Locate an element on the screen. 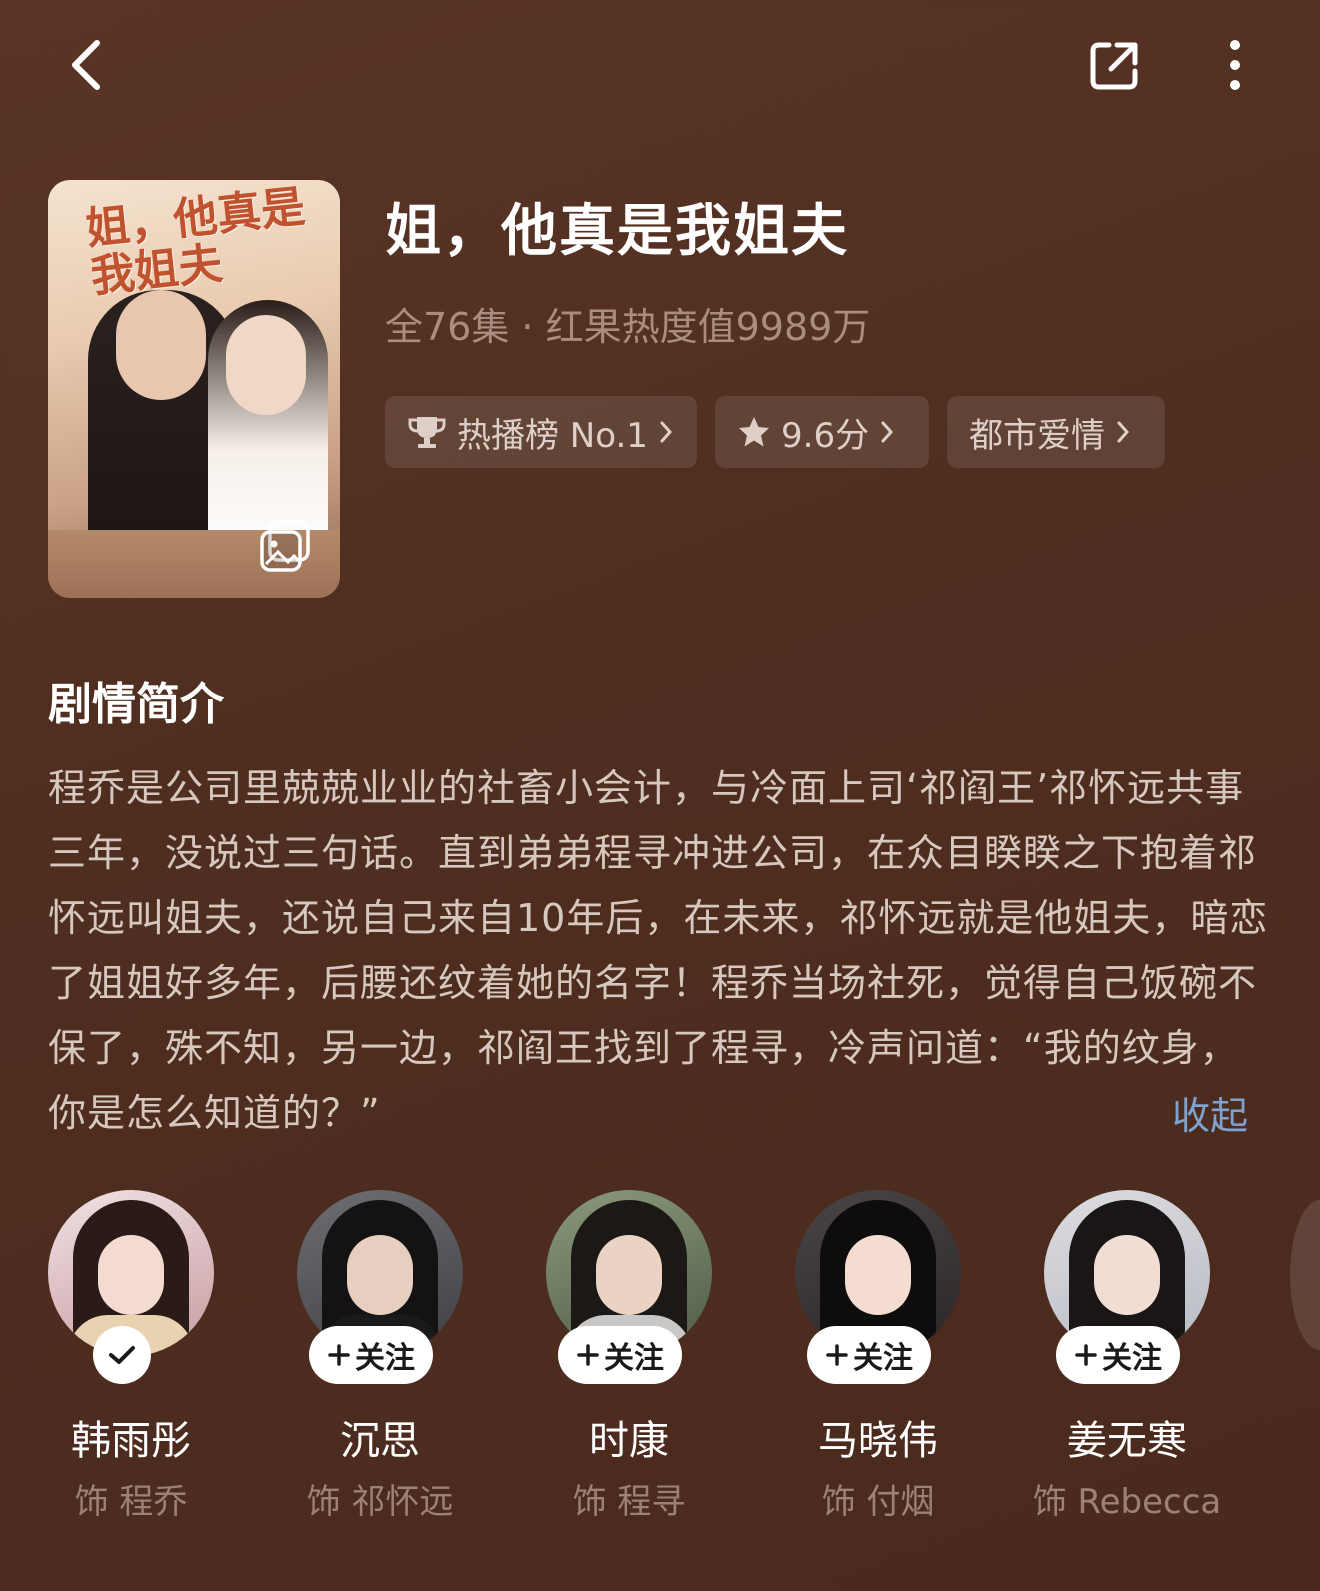 The image size is (1320, 1591). cast-role: 饰 程乔 is located at coordinates (131, 1502).